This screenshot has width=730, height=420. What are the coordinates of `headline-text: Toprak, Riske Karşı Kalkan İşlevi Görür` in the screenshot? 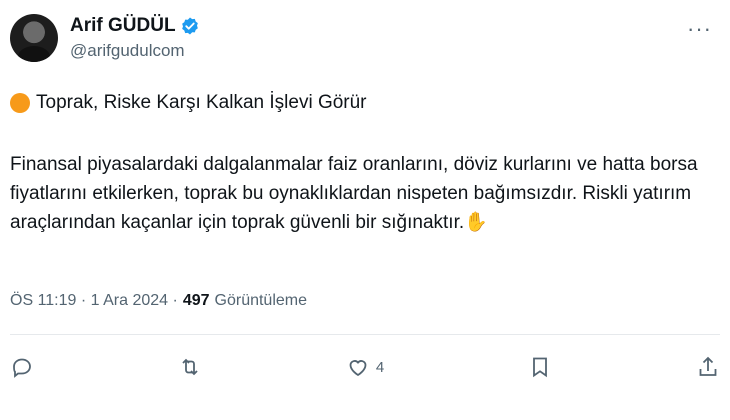 It's located at (201, 102).